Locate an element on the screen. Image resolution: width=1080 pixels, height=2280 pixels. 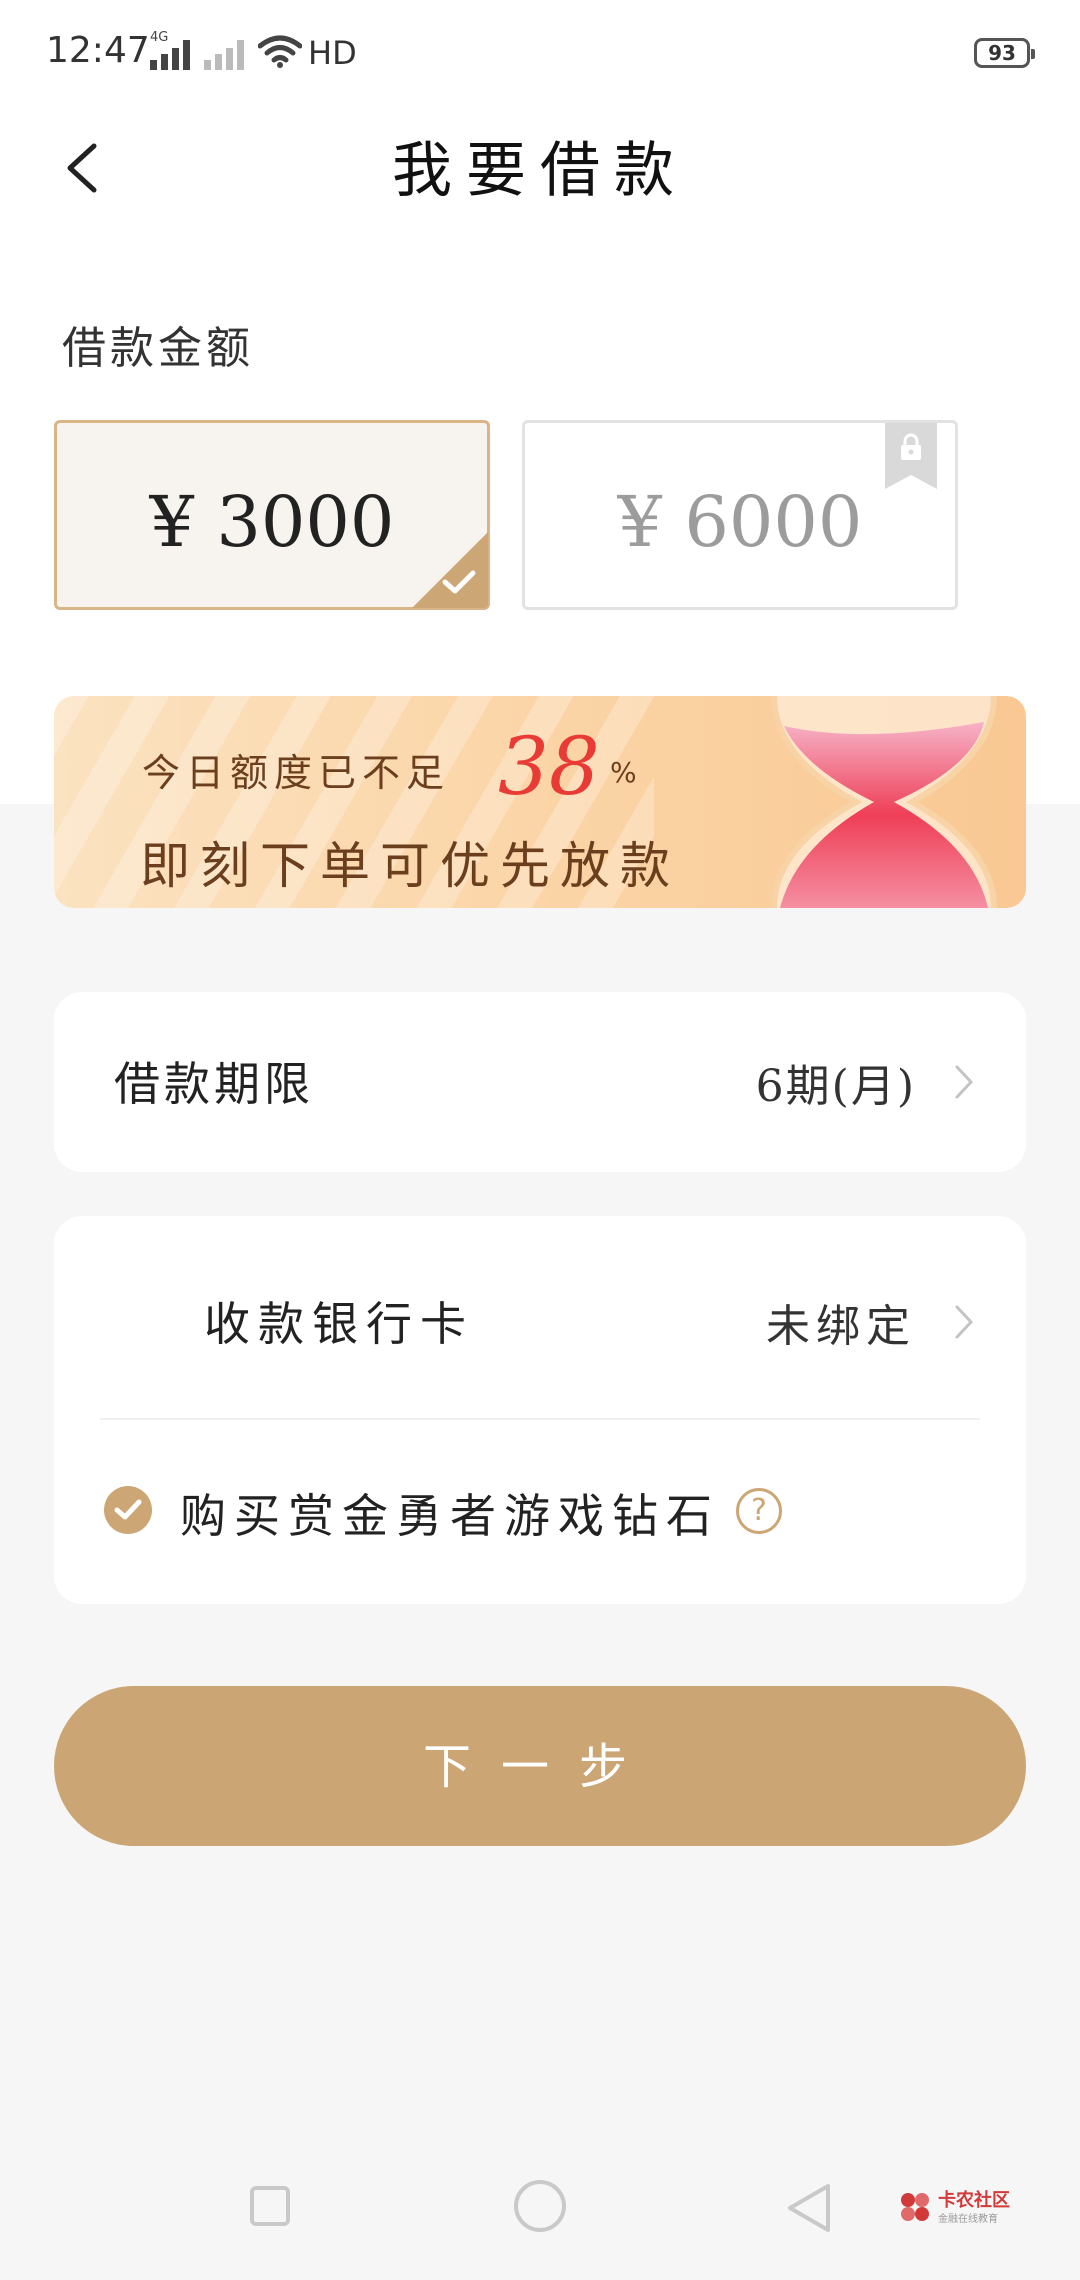
next-step-button: 下一步 is located at coordinates (540, 1766).